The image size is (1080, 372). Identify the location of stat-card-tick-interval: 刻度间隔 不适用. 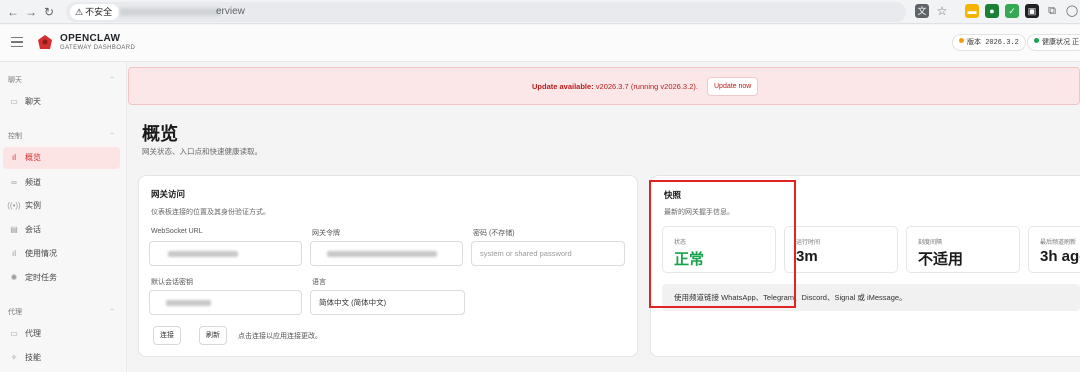
(963, 249).